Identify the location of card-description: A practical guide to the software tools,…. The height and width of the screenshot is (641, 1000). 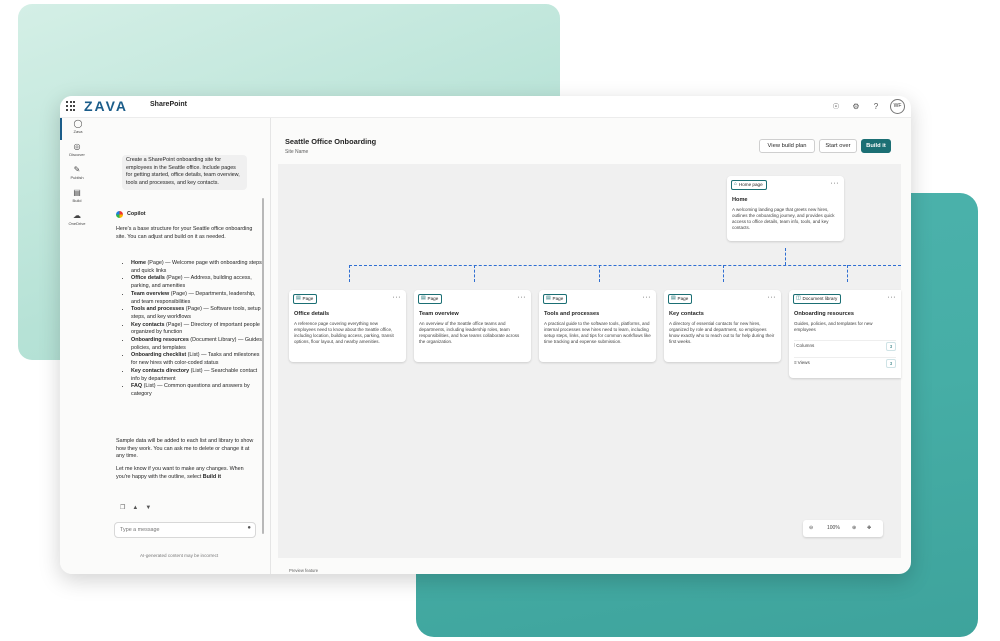
(597, 333).